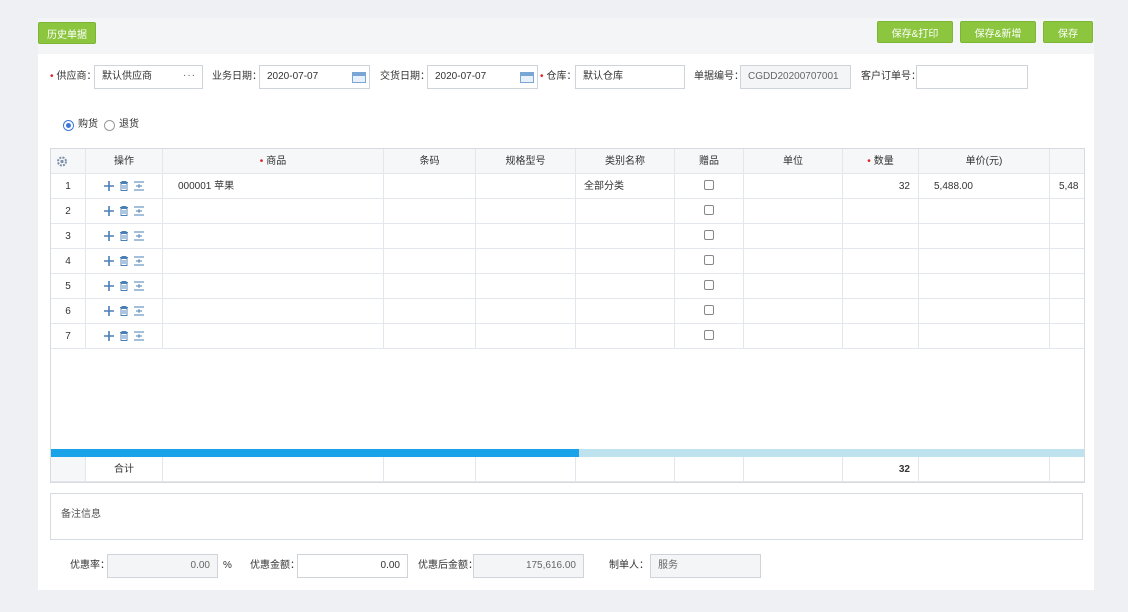 The image size is (1128, 612). I want to click on row-qty: 32, so click(881, 186).